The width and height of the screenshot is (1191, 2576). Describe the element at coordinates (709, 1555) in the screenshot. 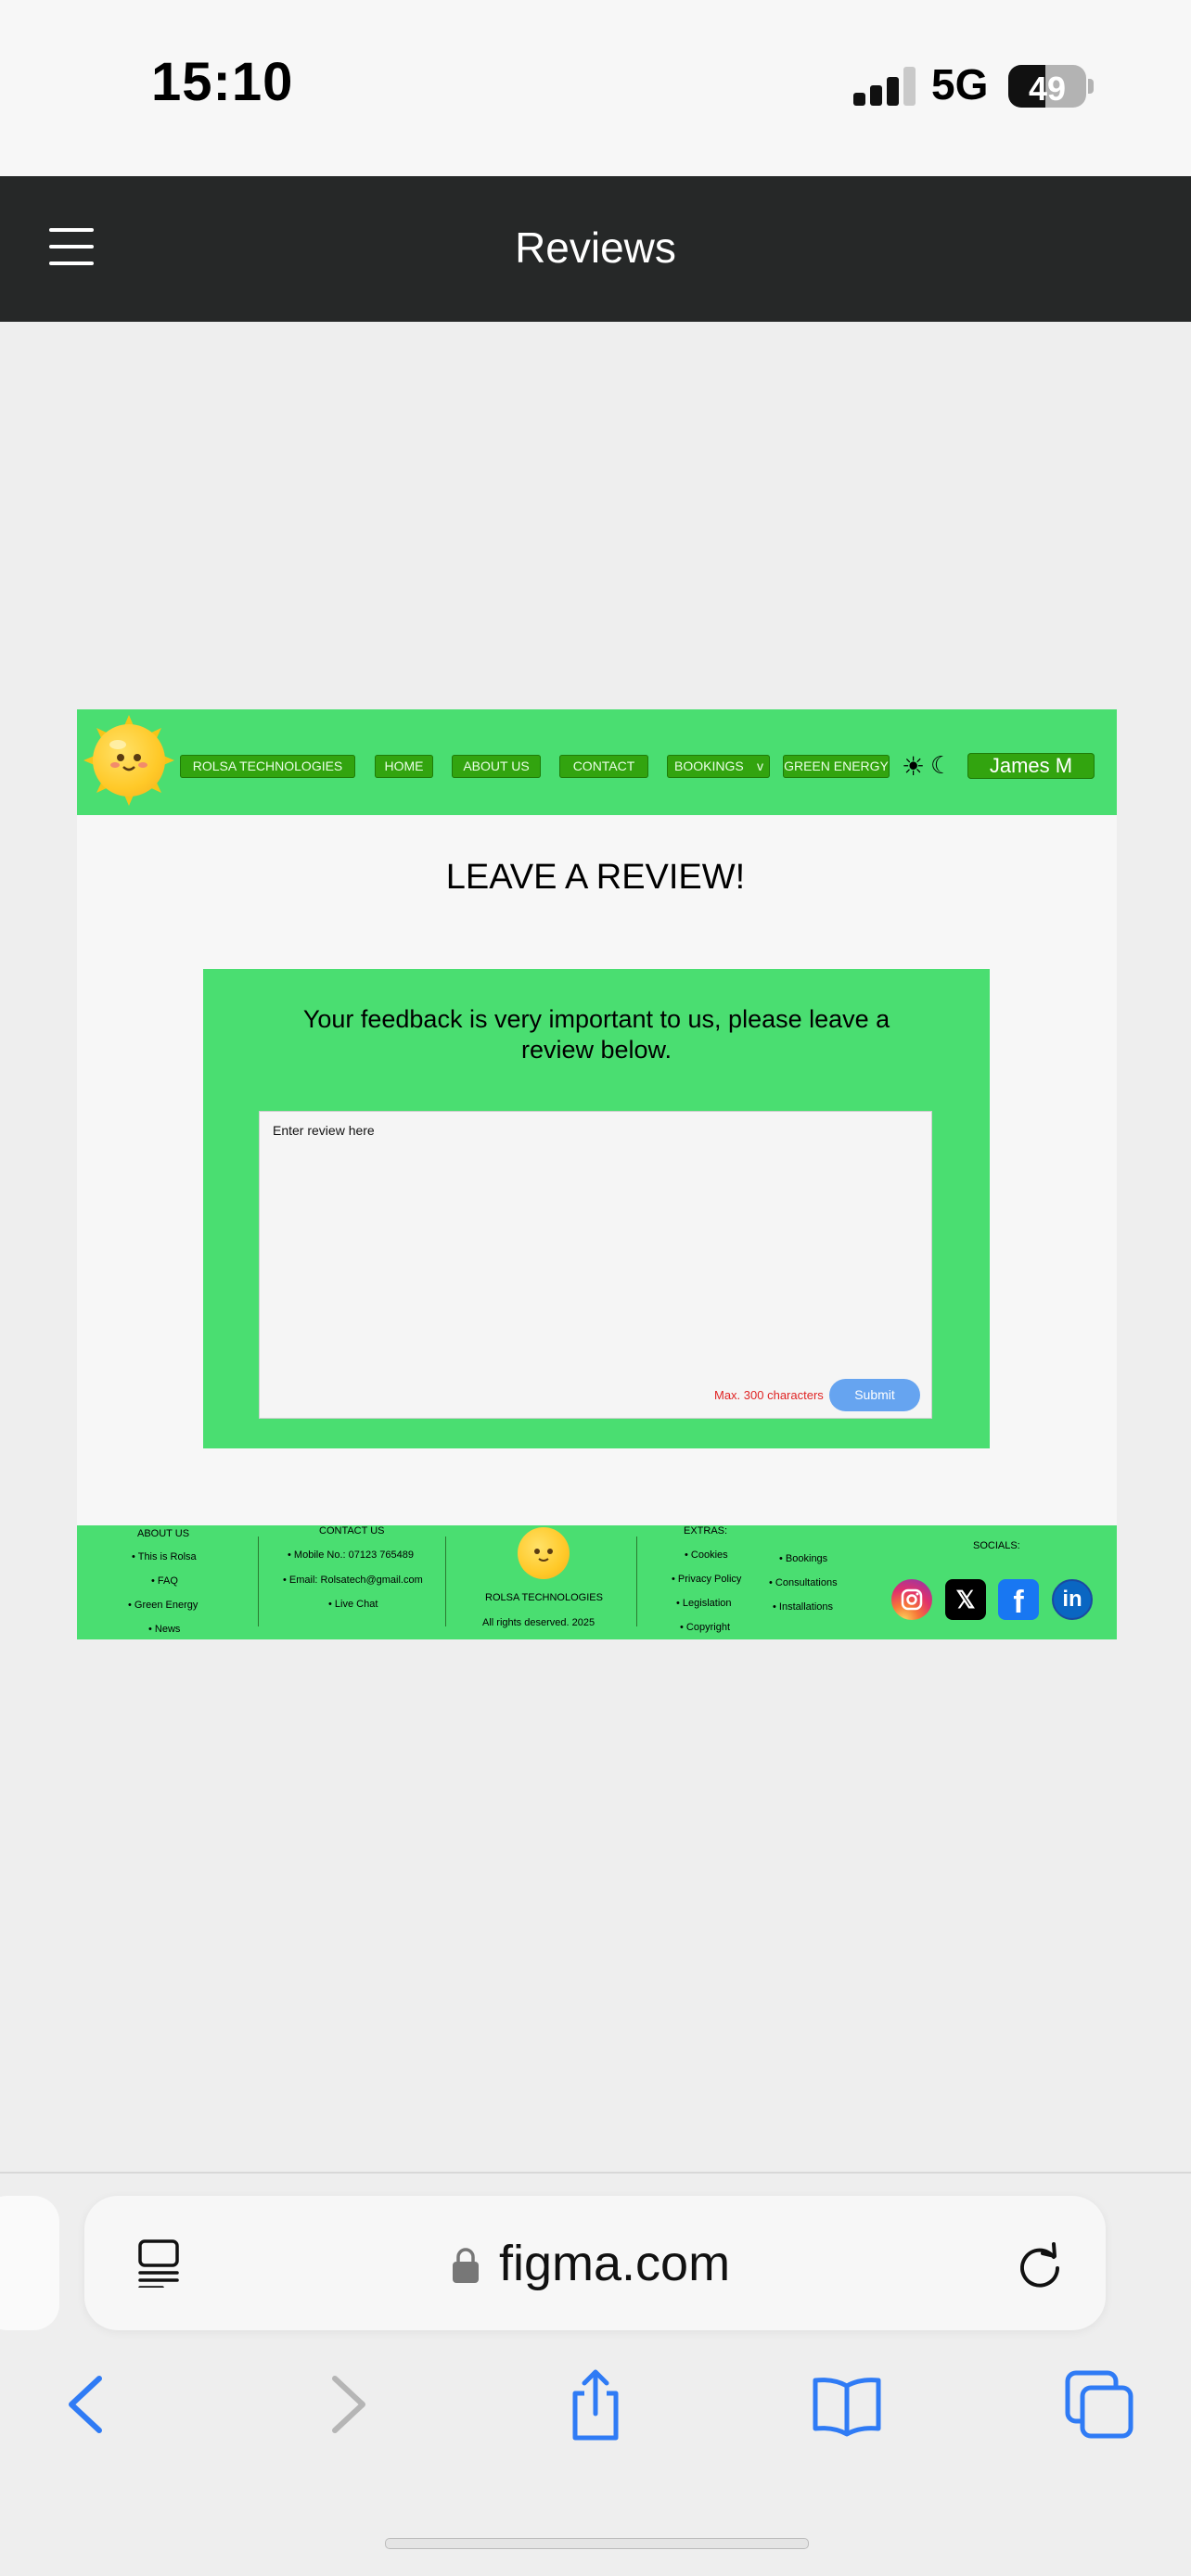

I see `footer-link-label: Cookies` at that location.